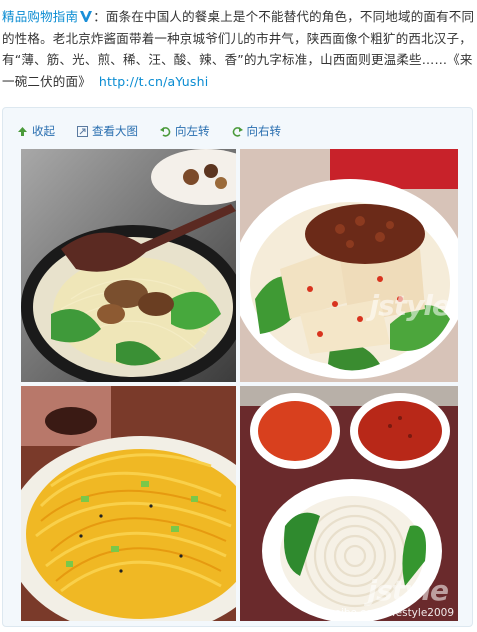 This screenshot has height=632, width=477. What do you see at coordinates (43, 131) in the screenshot?
I see `collapse-label: 收起` at bounding box center [43, 131].